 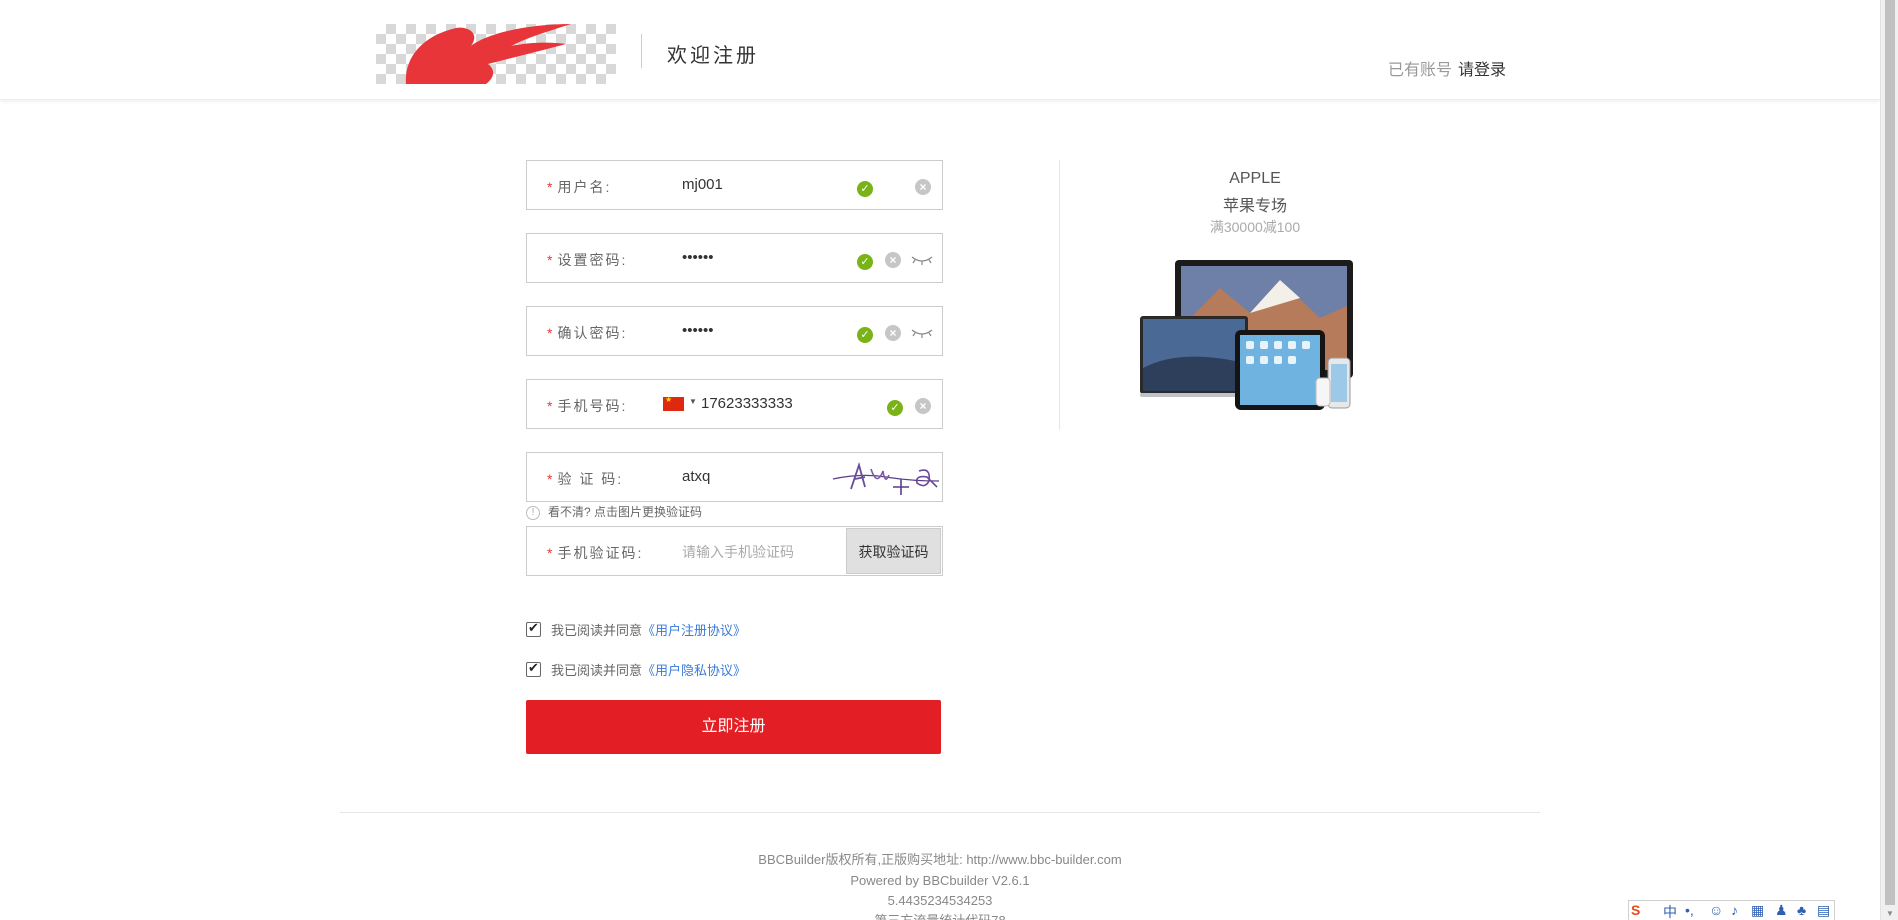 What do you see at coordinates (893, 551) in the screenshot?
I see `get-sms-code-button: 获取验证码` at bounding box center [893, 551].